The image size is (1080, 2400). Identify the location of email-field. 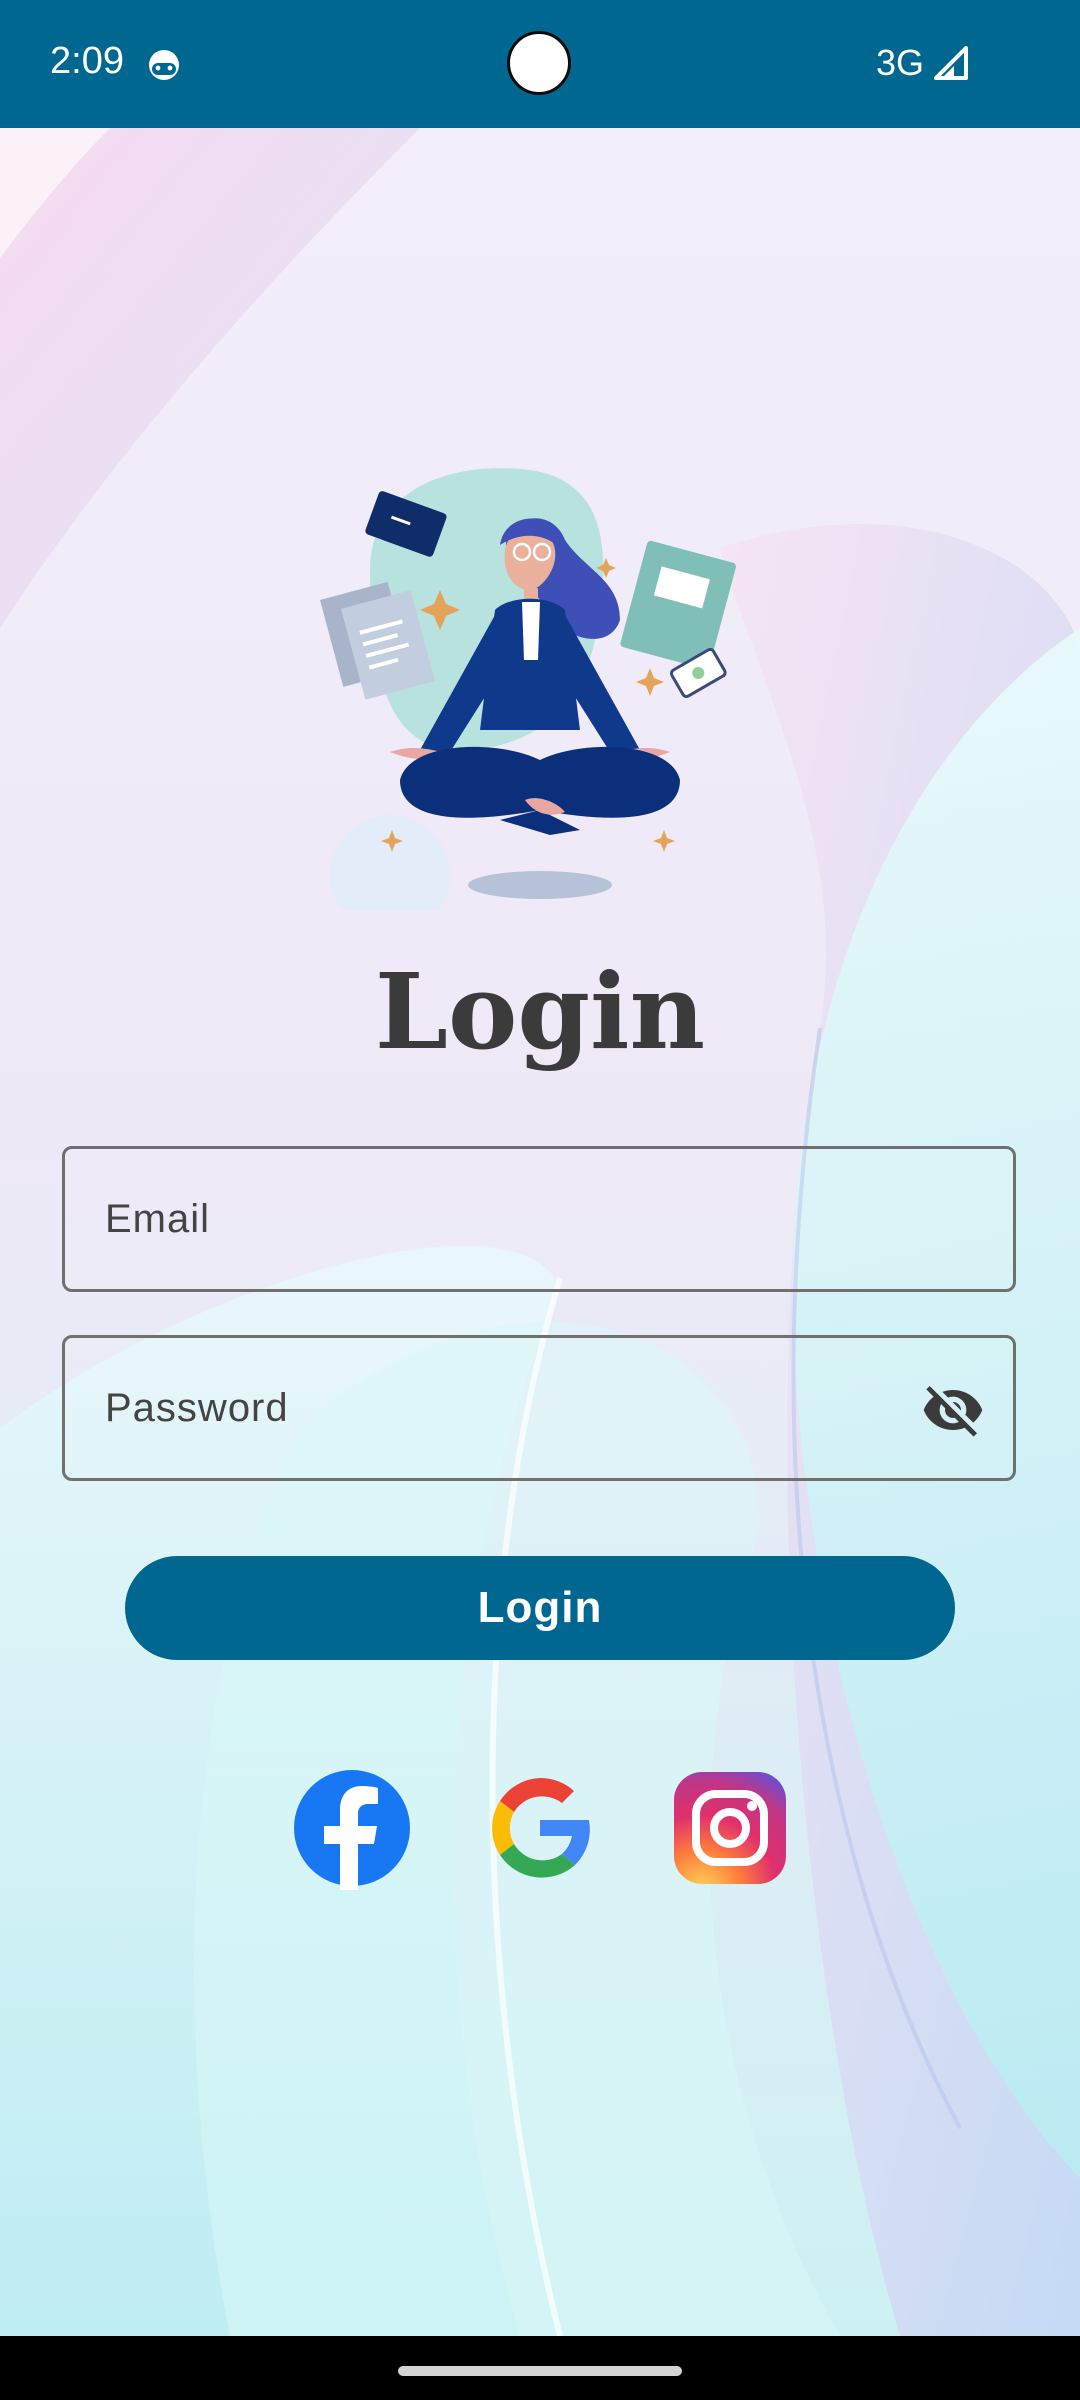
(539, 1219).